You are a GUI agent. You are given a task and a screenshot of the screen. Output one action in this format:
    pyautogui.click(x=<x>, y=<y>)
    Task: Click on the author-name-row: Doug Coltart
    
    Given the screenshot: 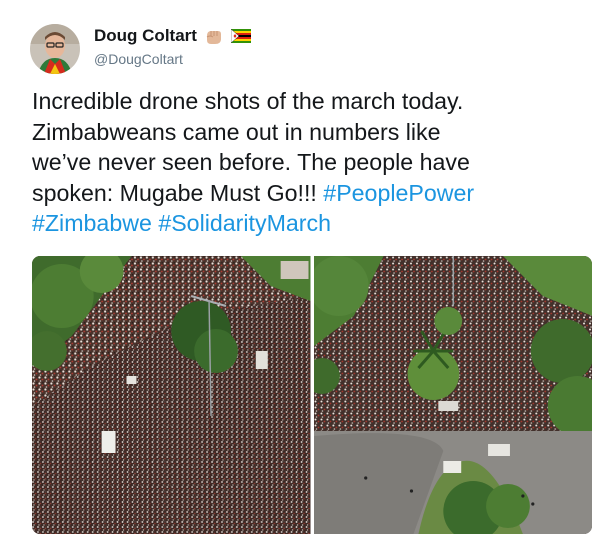 What is the action you would take?
    pyautogui.click(x=172, y=36)
    